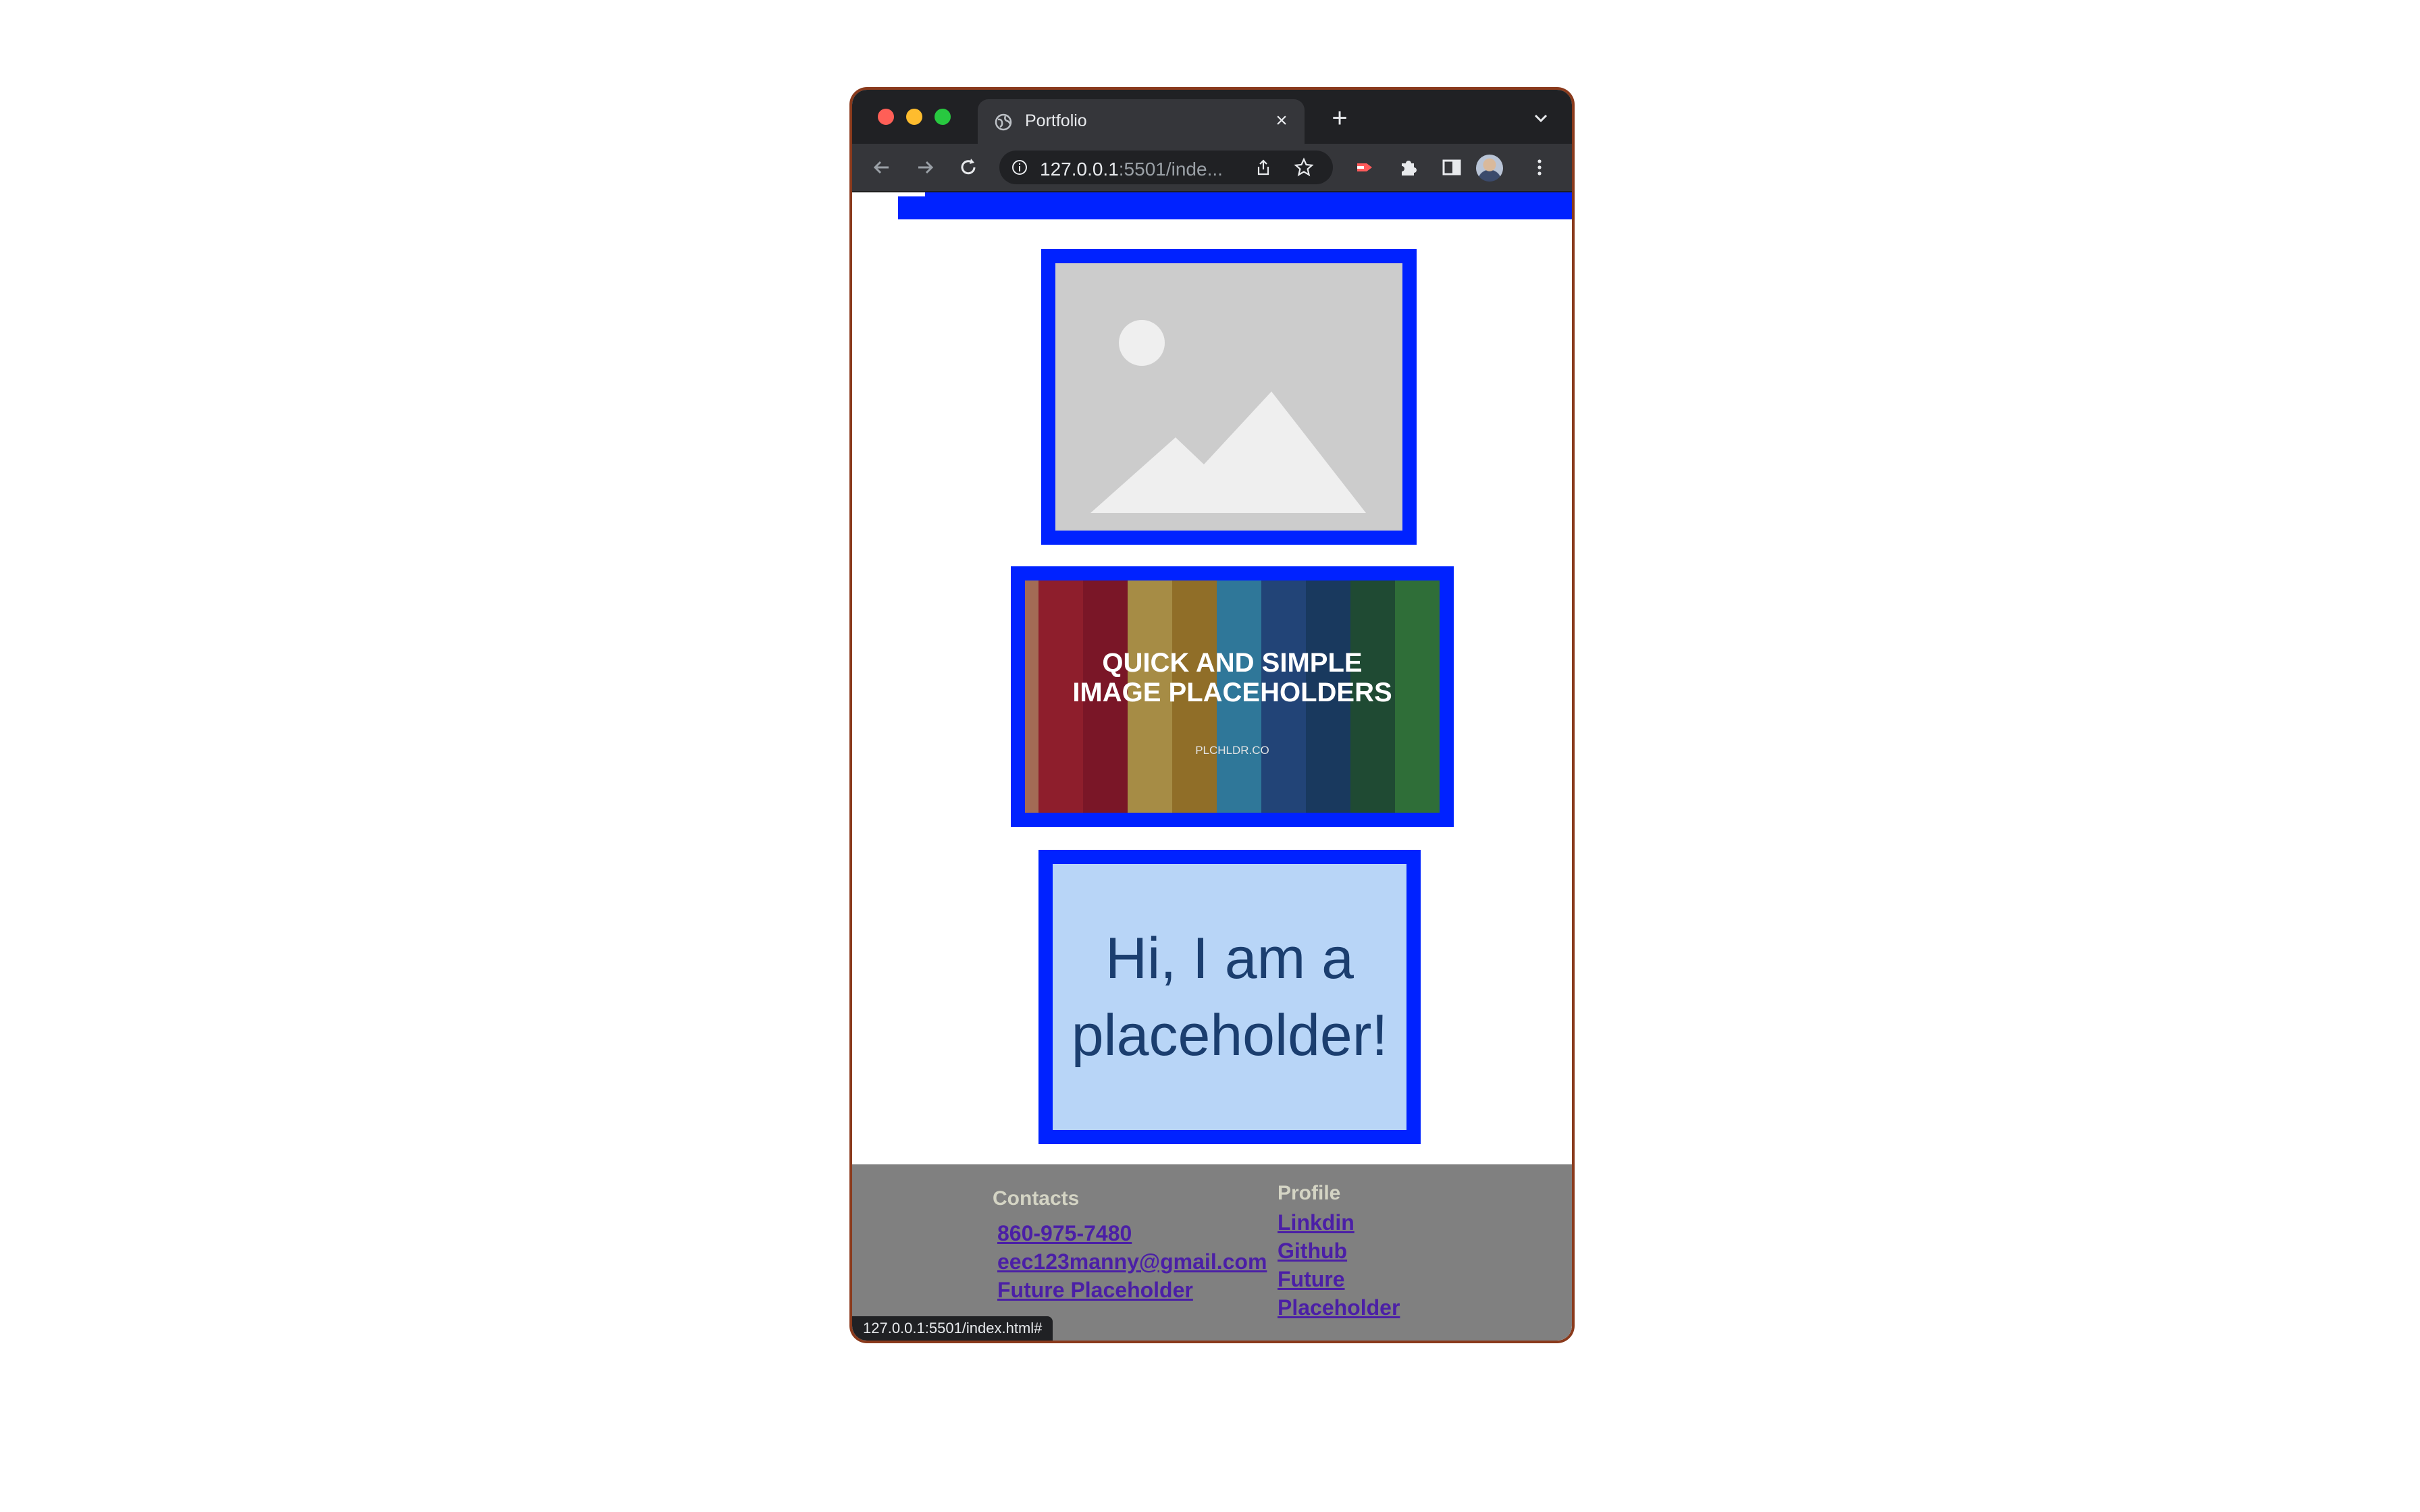  Describe the element at coordinates (1232, 692) in the screenshot. I see `banner-title-line2: IMAGE PLACEHOLDERS` at that location.